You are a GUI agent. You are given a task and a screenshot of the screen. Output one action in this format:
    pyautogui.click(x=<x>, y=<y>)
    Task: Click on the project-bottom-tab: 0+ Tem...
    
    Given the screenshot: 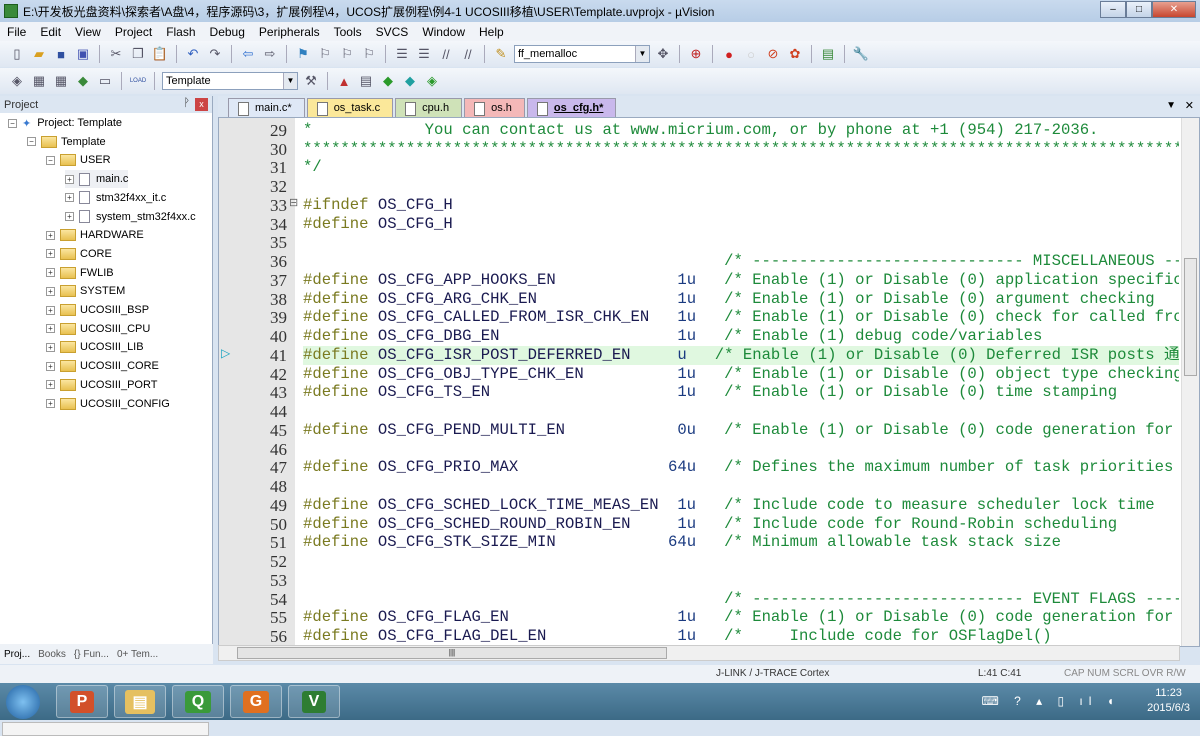 What is the action you would take?
    pyautogui.click(x=137, y=654)
    